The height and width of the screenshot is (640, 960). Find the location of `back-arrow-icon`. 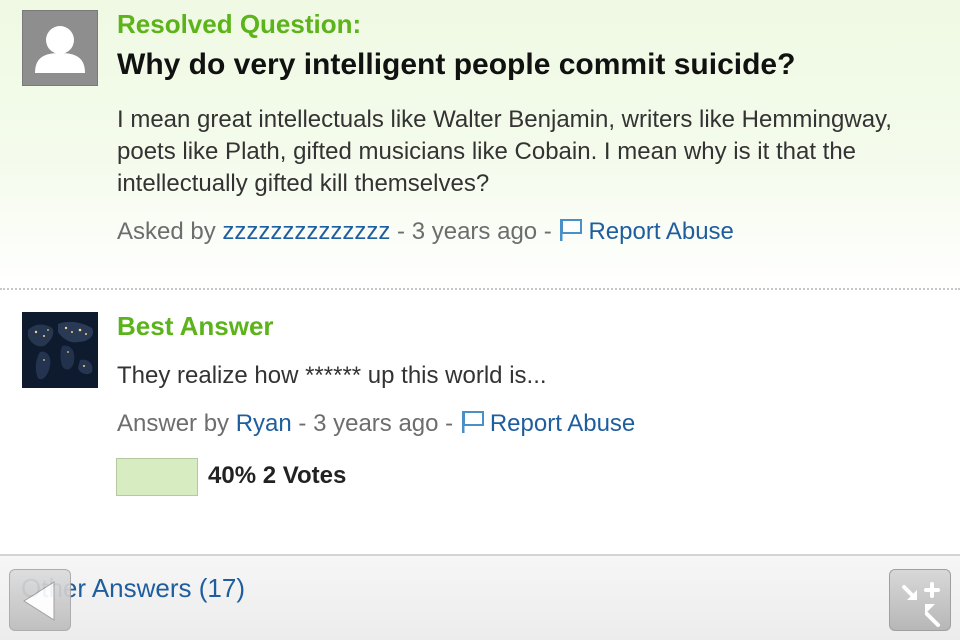

back-arrow-icon is located at coordinates (39, 601).